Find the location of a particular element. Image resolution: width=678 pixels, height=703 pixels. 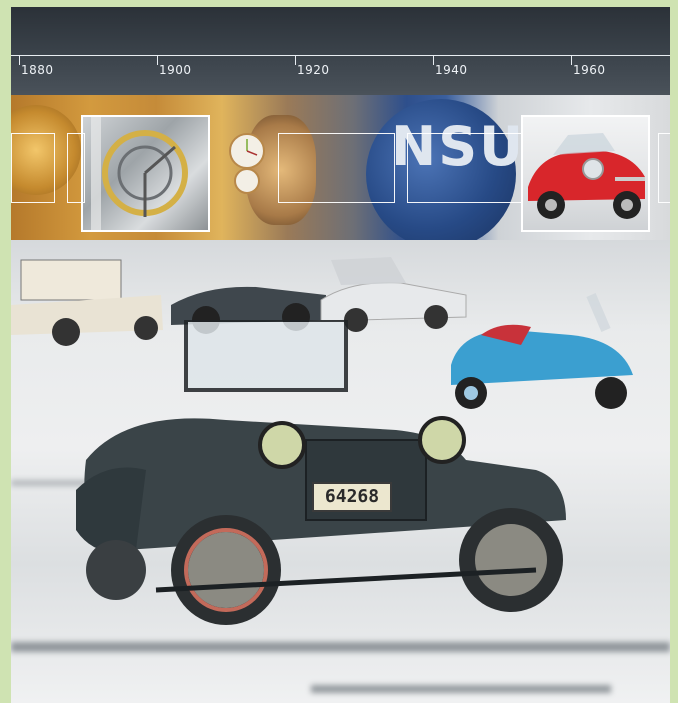

watch-icon is located at coordinates (247, 163).